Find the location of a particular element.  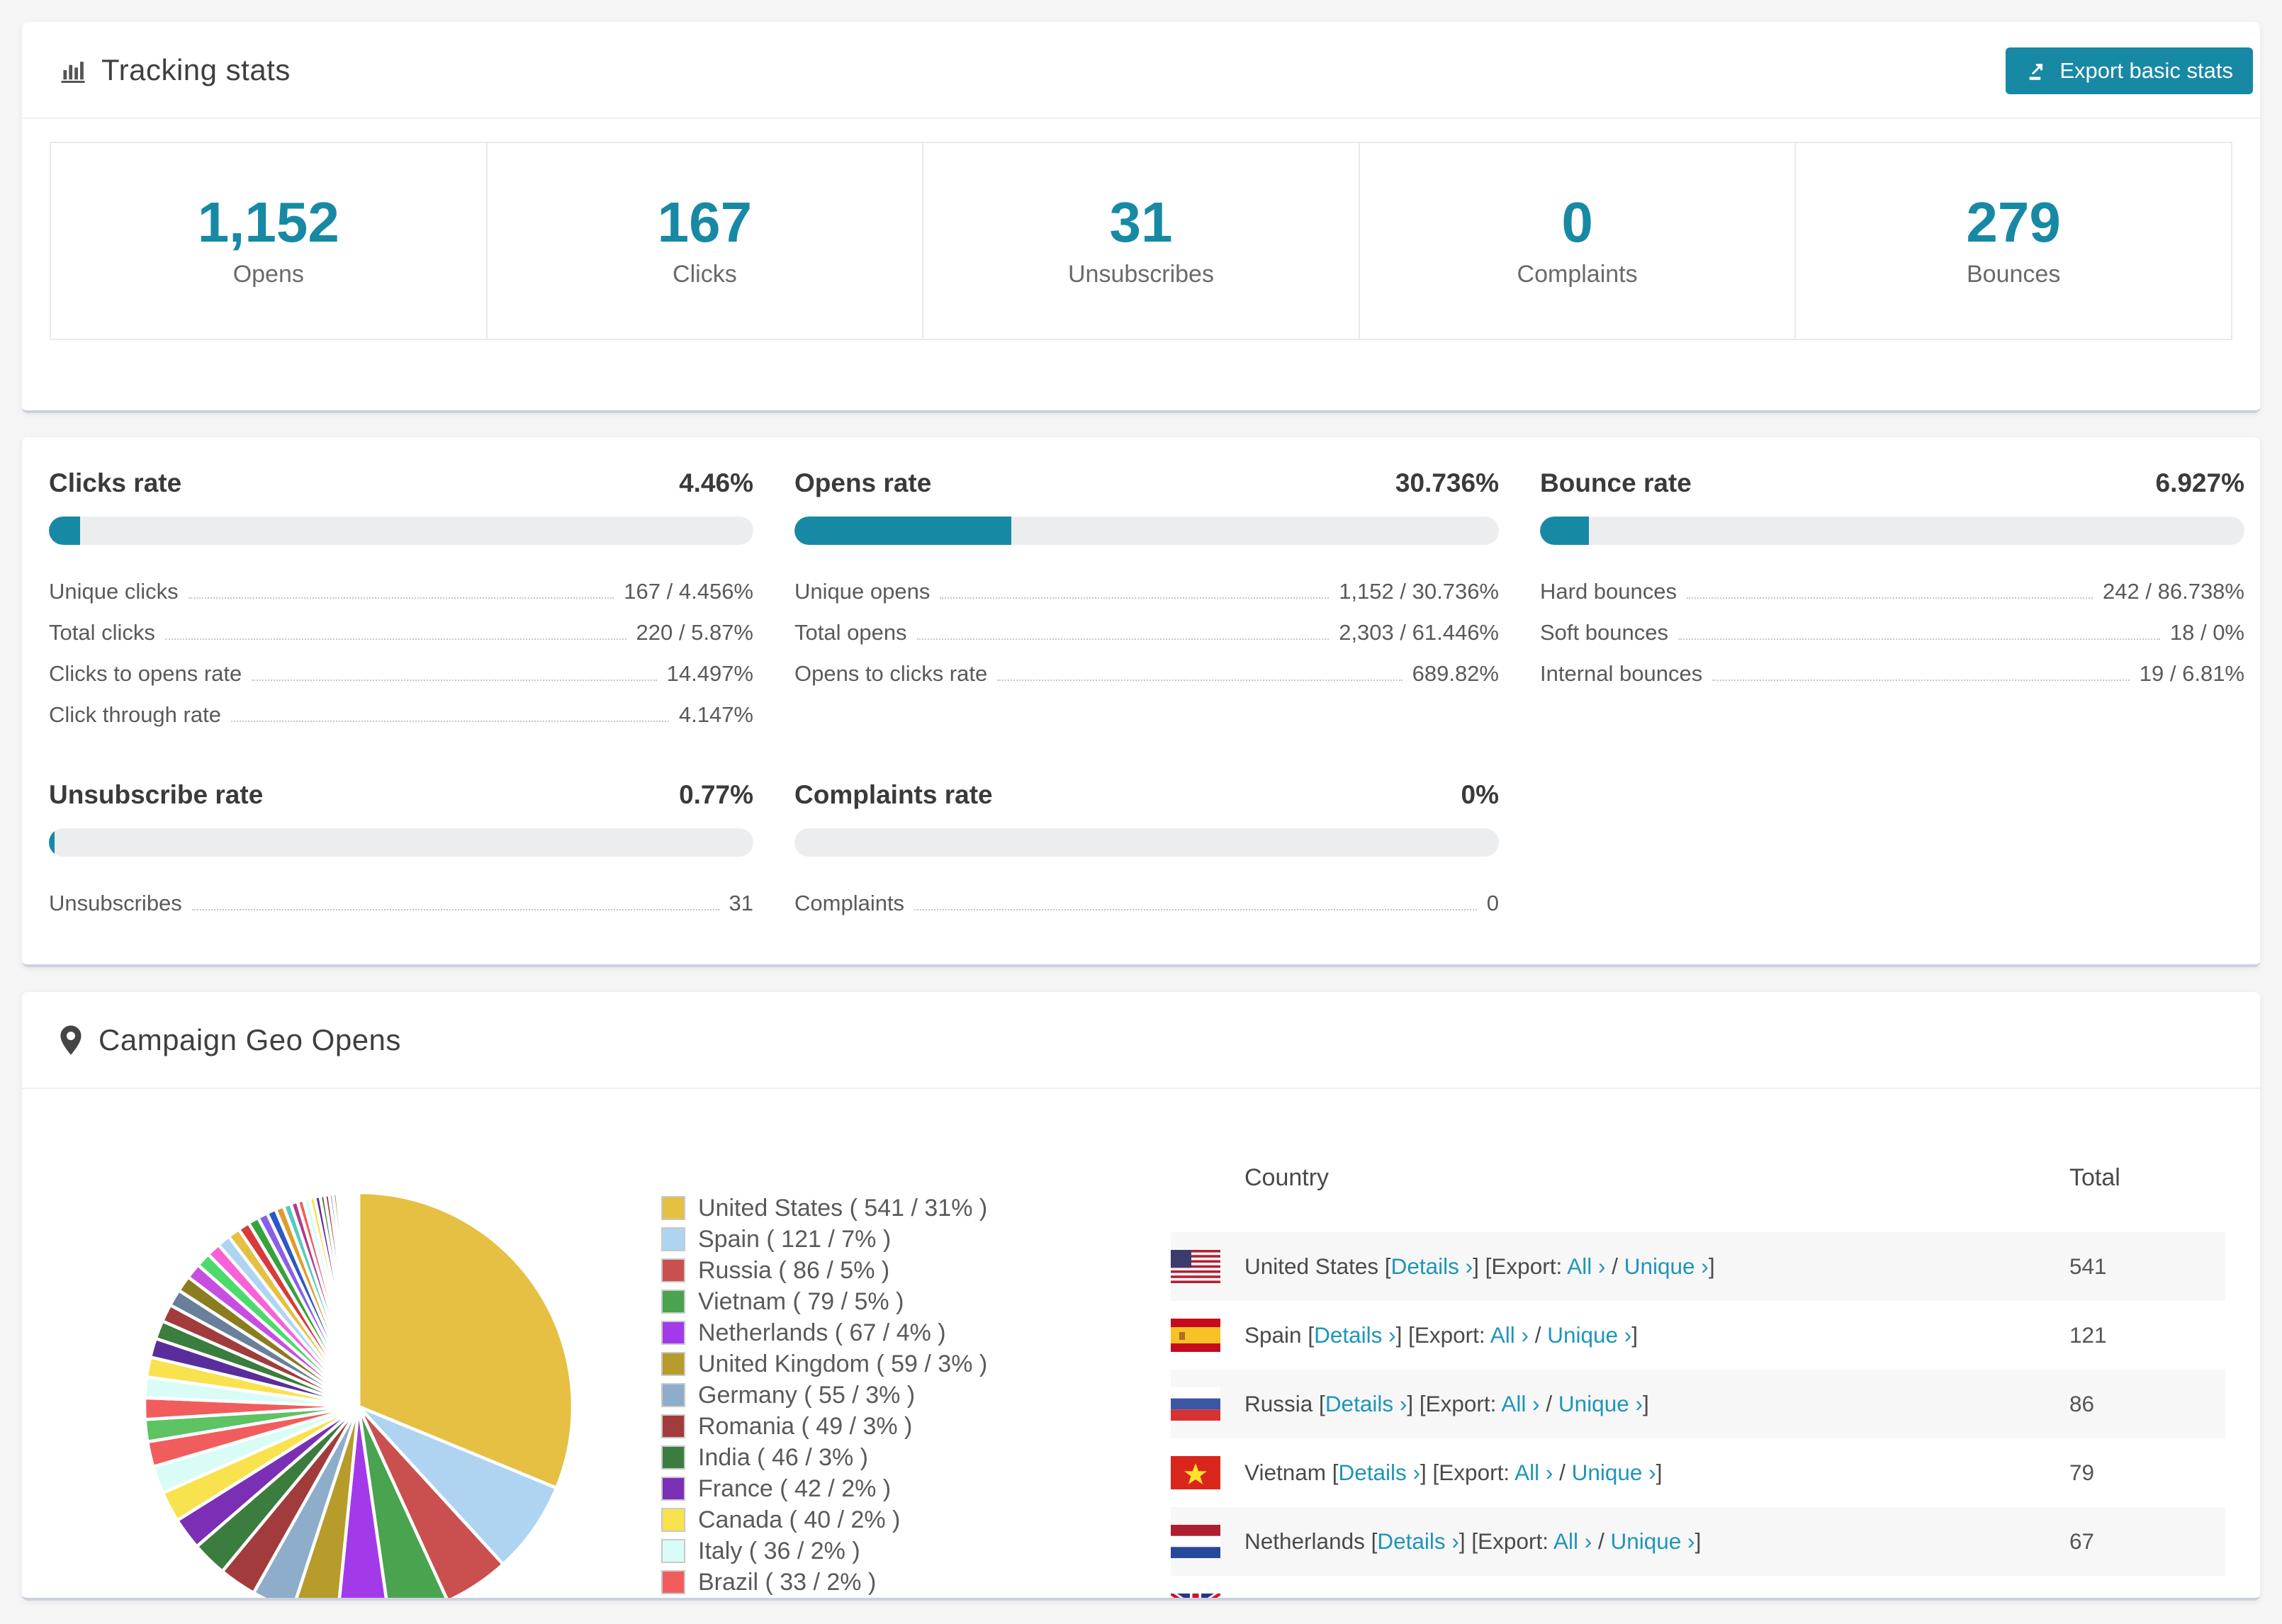

rate-stat-row: Hard bounces 242 / 86.738% is located at coordinates (1892, 585).